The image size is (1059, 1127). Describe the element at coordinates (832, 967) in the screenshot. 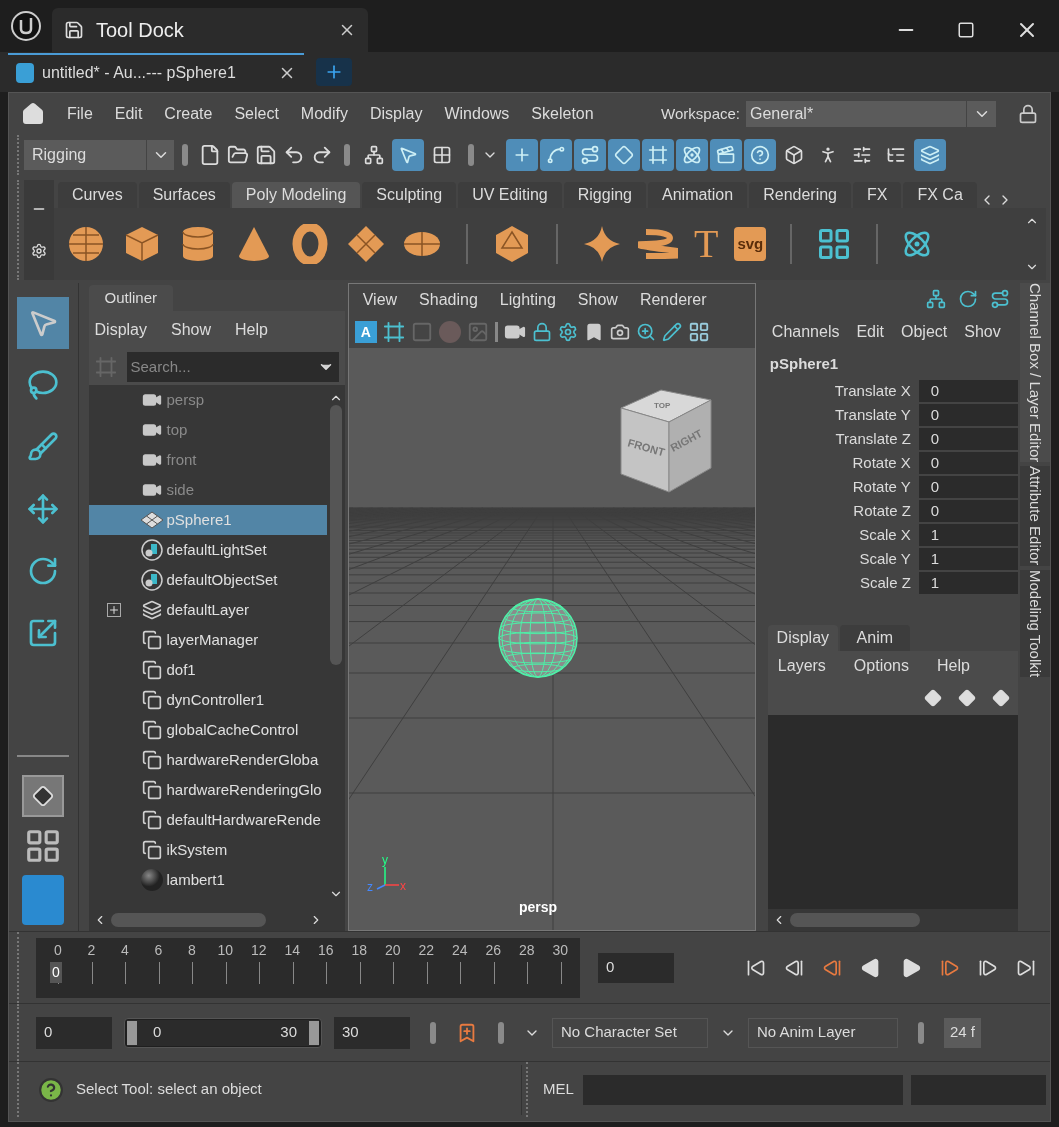

I see `previous-key-icon` at that location.